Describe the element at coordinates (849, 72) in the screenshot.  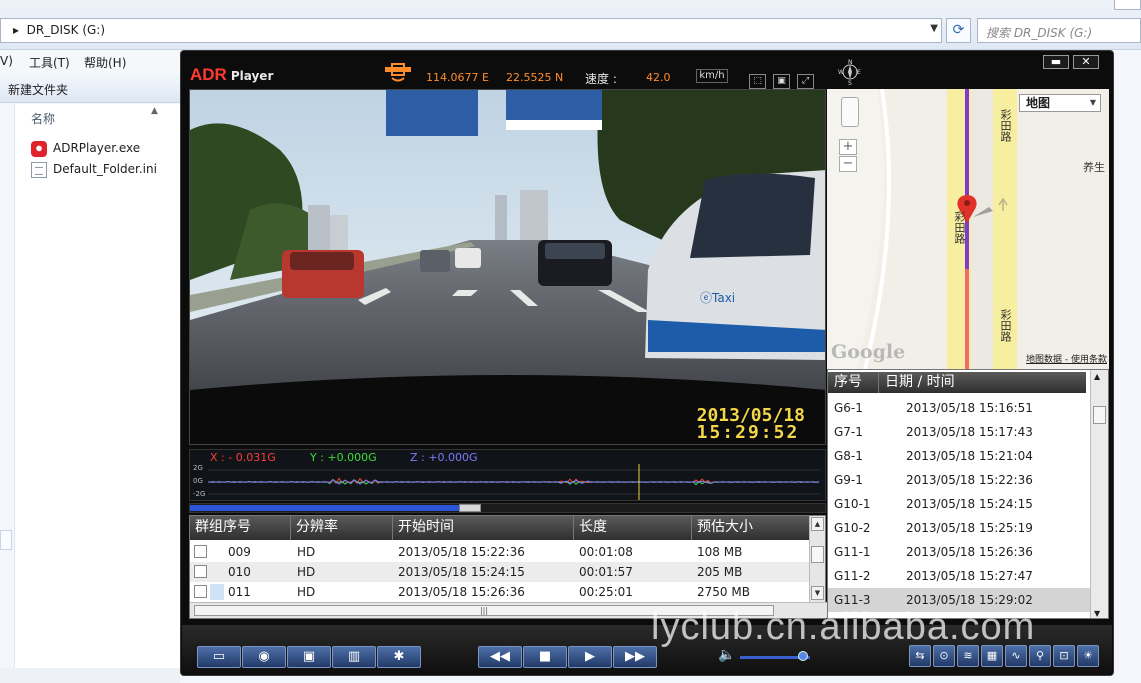
I see `compass-icon: N S W E` at that location.